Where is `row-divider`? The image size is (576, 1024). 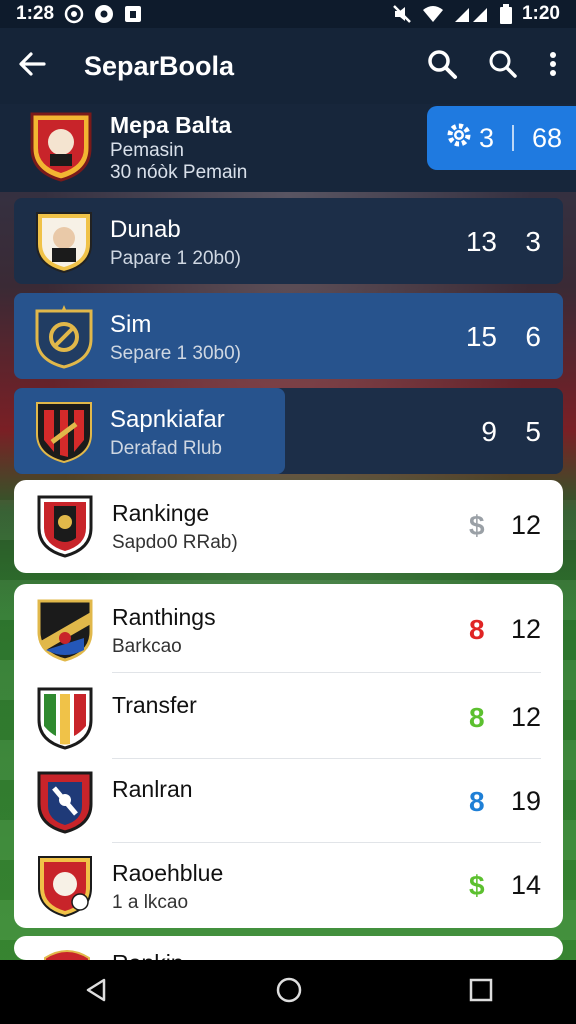
row-divider is located at coordinates (326, 672).